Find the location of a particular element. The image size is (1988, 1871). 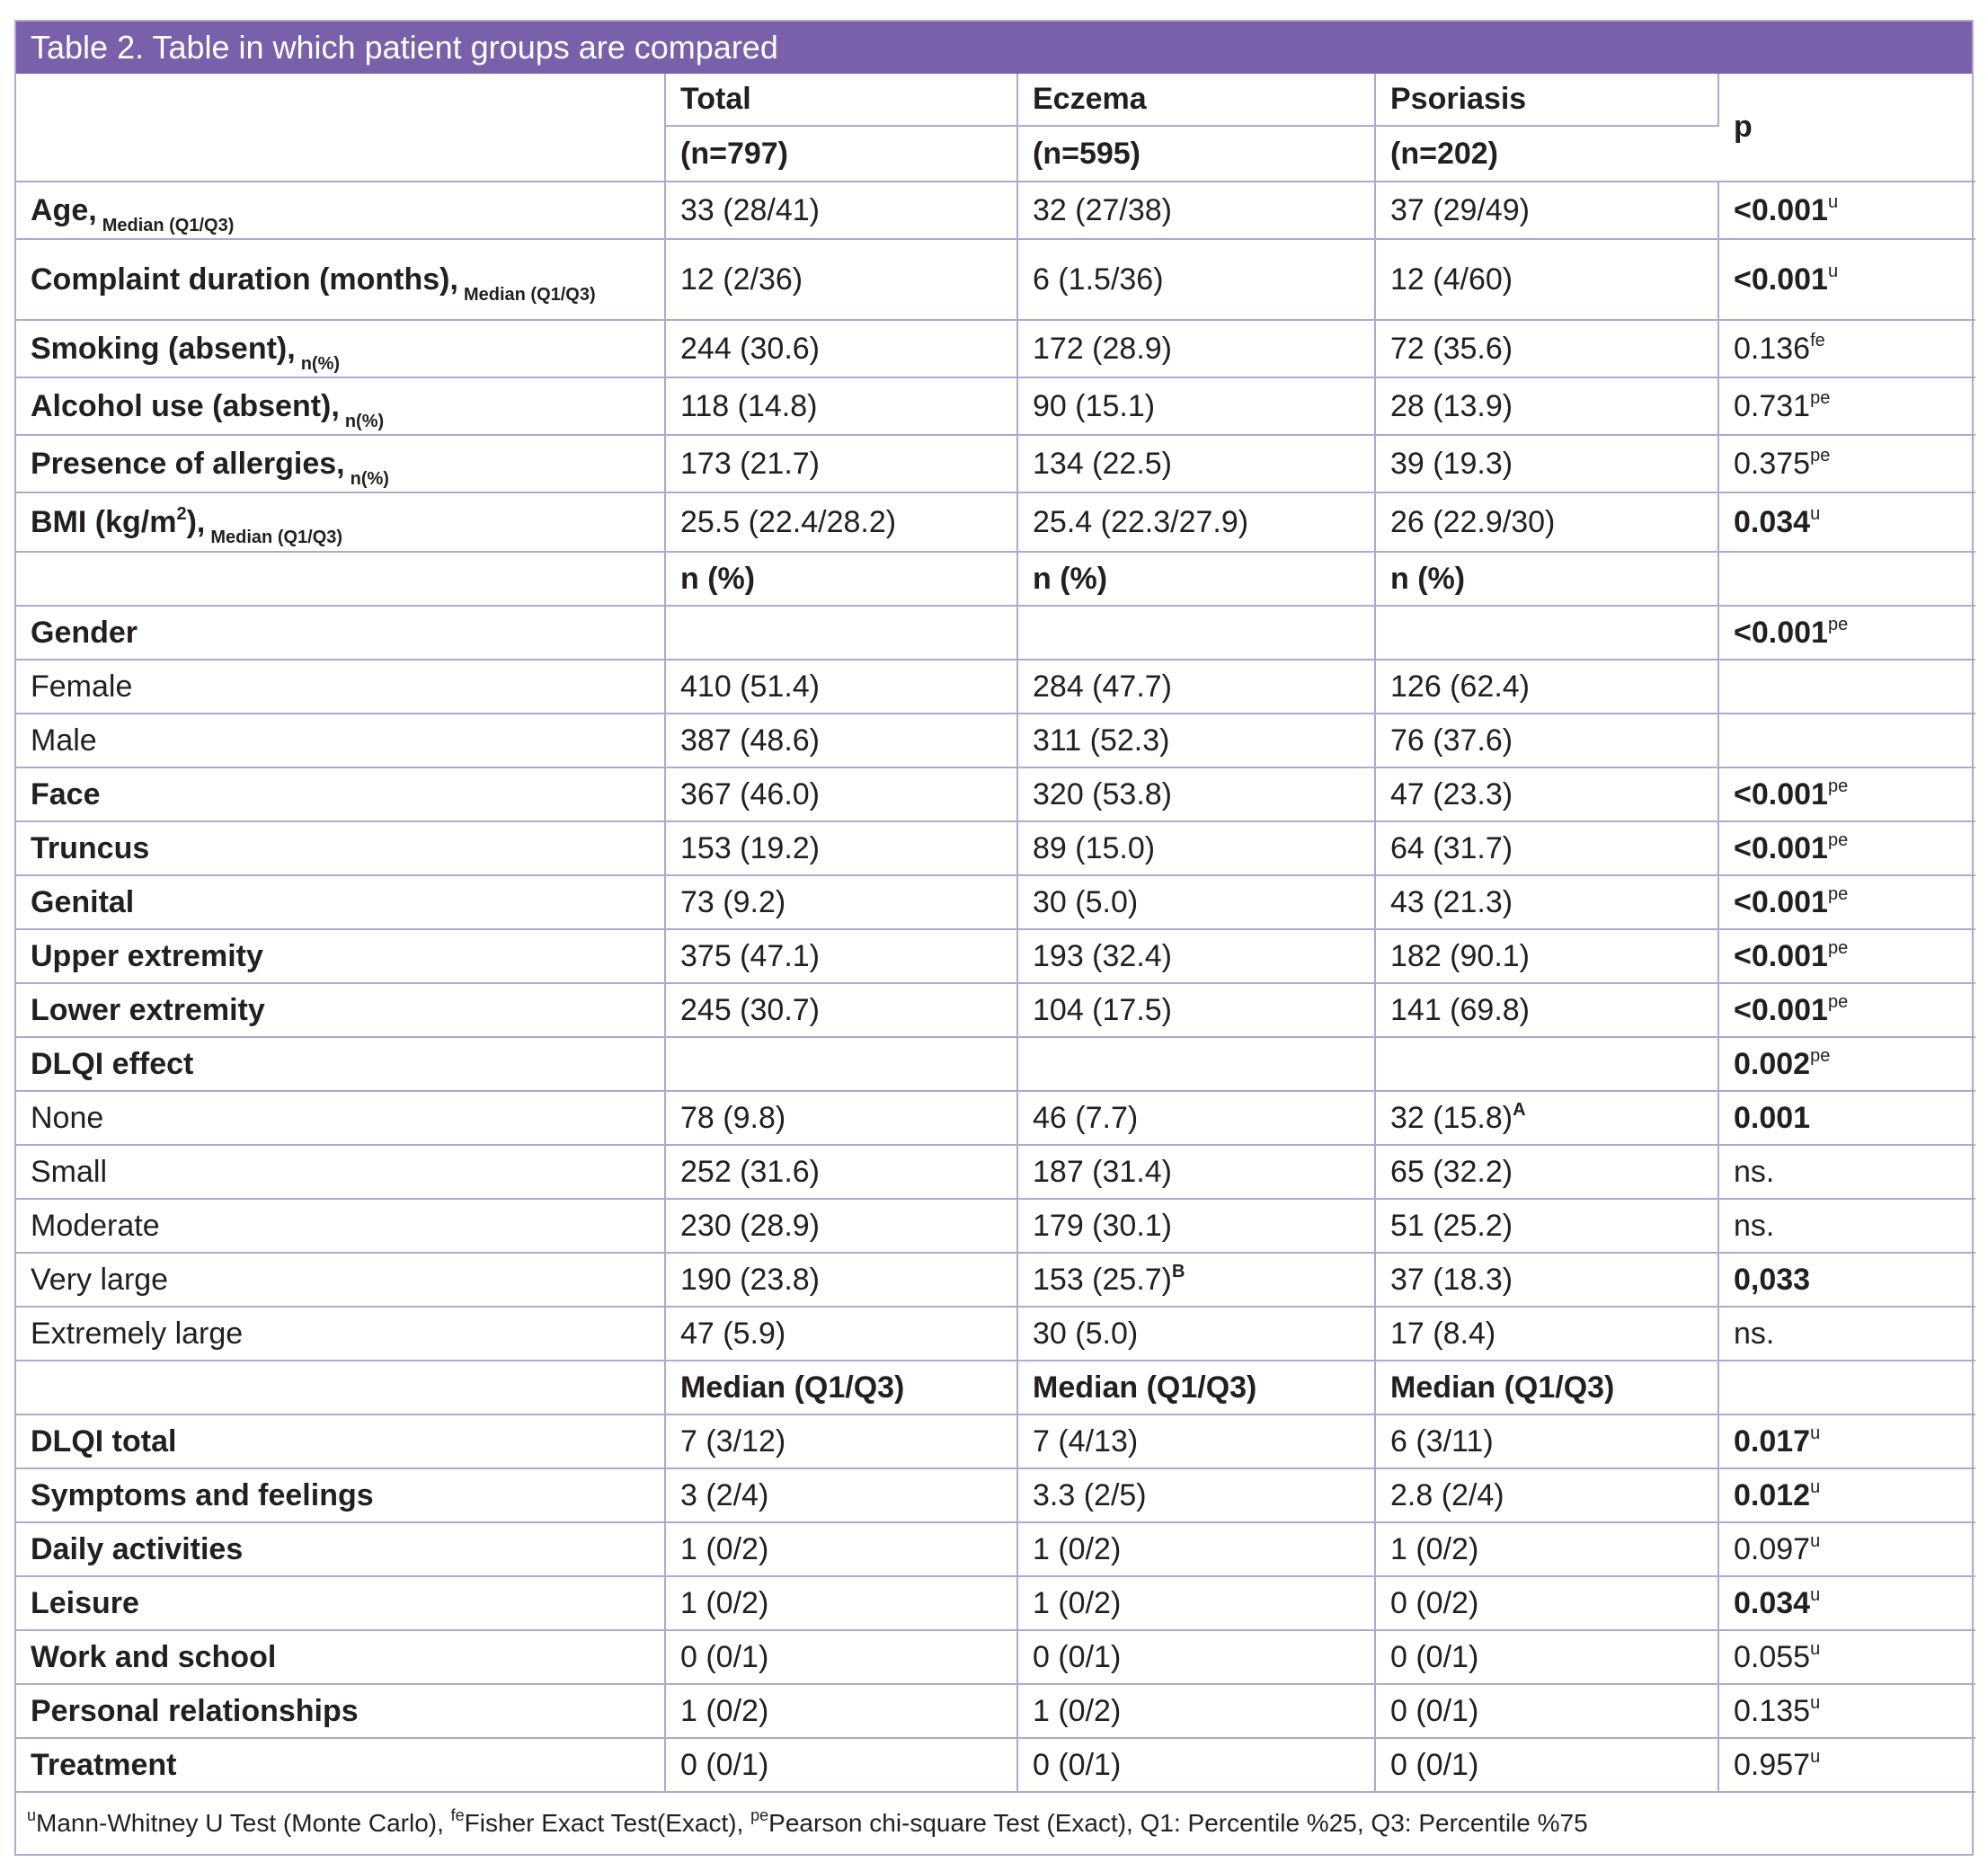

psoriasis-cell: 39 (19.3) is located at coordinates (1547, 464).